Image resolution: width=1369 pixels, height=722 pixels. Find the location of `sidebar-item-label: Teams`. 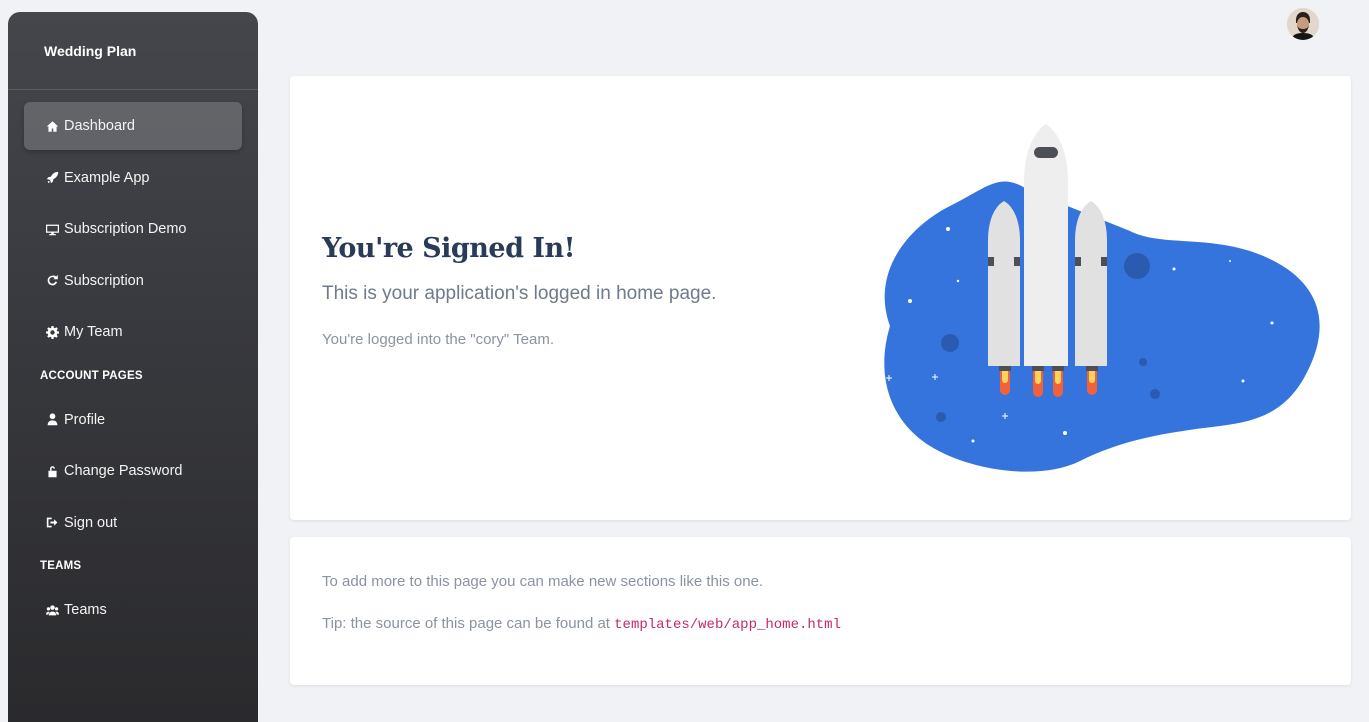

sidebar-item-label: Teams is located at coordinates (85, 610).